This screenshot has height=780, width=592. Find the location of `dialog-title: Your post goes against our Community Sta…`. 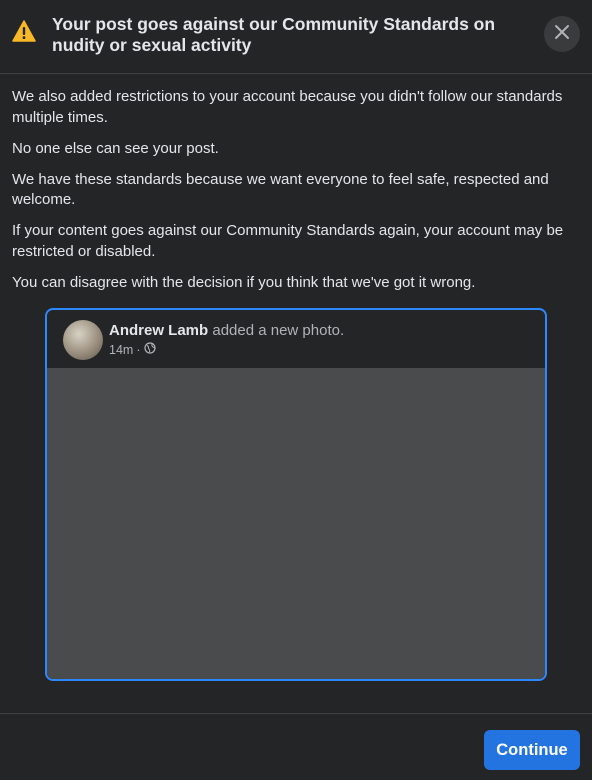

dialog-title: Your post goes against our Community Sta… is located at coordinates (274, 34).